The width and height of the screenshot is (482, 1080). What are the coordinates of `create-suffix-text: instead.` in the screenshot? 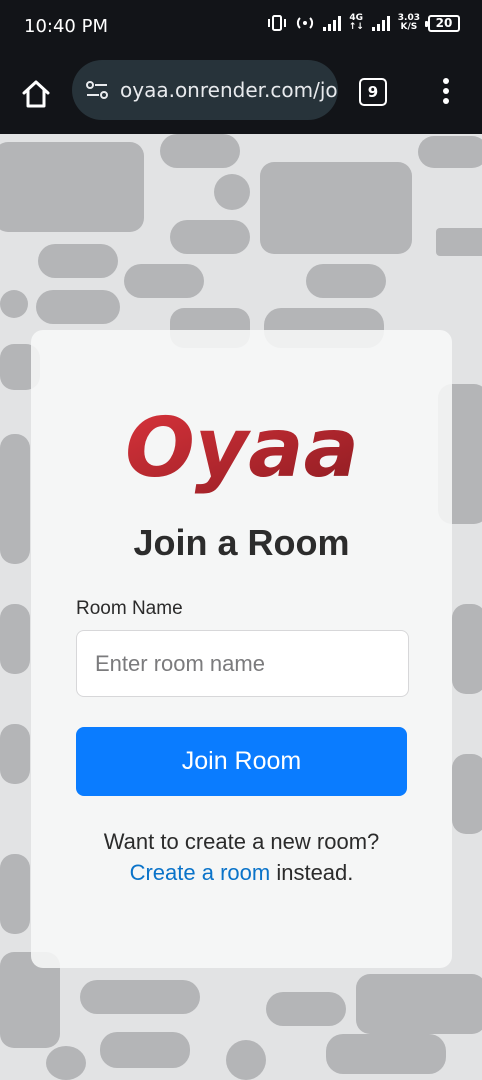 It's located at (312, 872).